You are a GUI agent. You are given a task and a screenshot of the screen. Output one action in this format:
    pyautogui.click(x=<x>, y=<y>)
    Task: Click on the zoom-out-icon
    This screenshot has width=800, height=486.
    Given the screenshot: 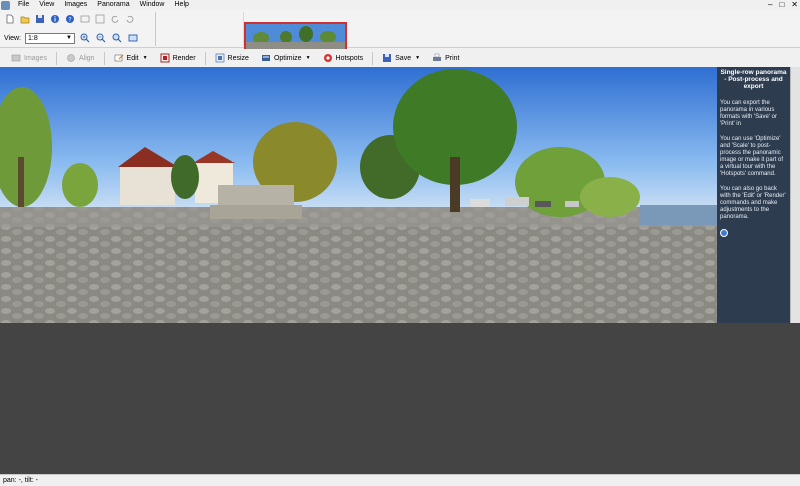 What is the action you would take?
    pyautogui.click(x=101, y=38)
    